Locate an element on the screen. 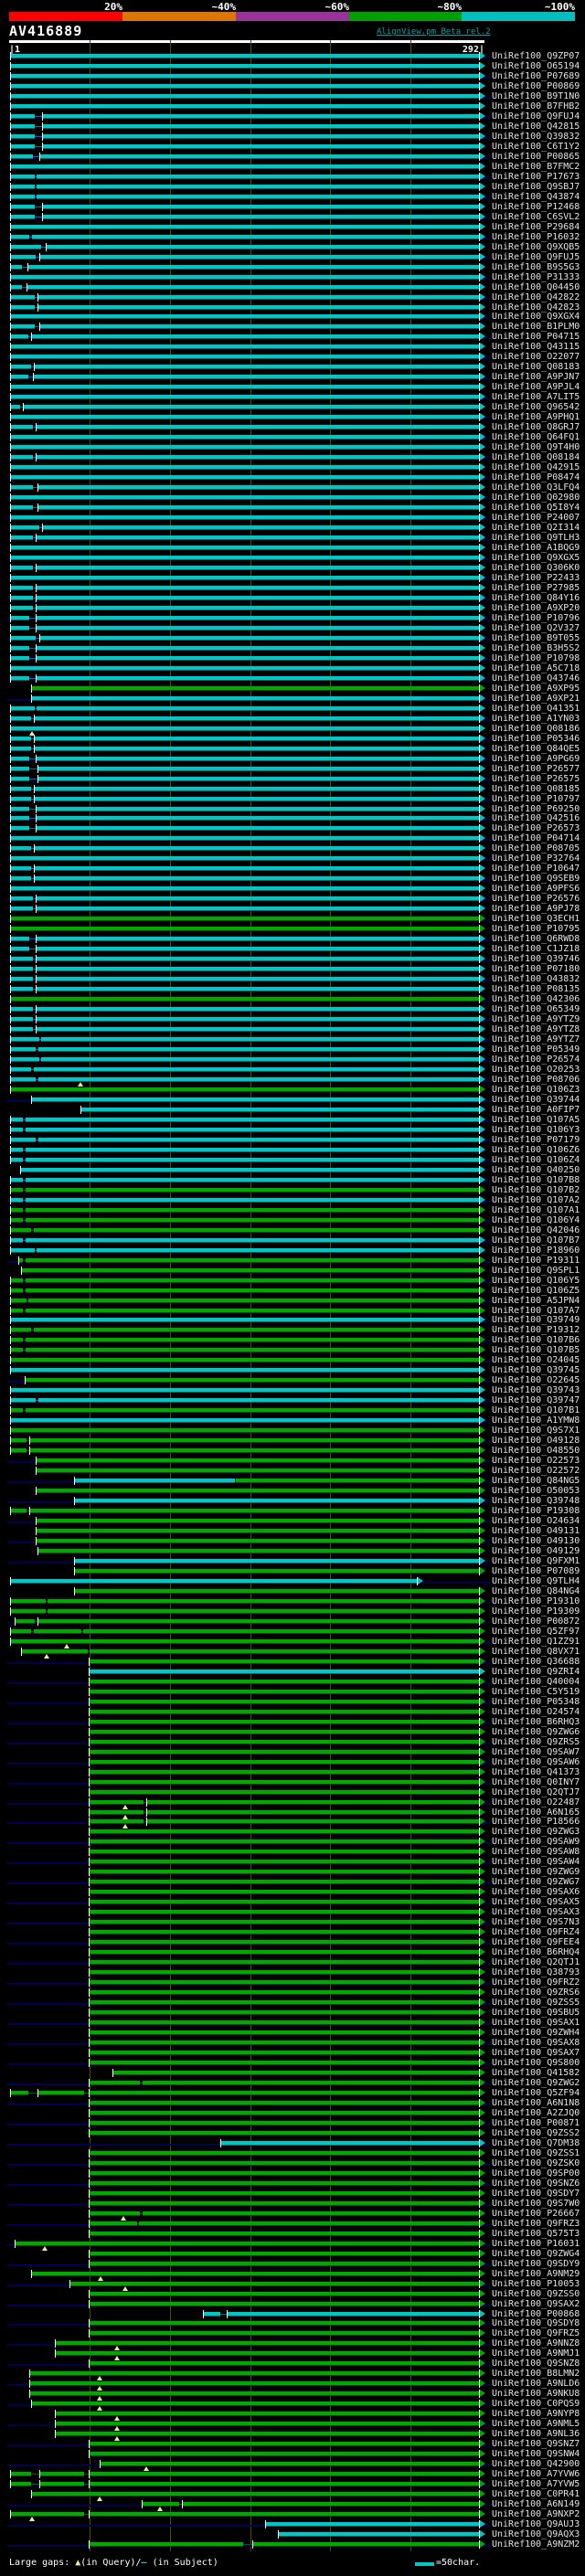 Image resolution: width=585 pixels, height=2576 pixels. hit-label: UniRef100_Q40004 is located at coordinates (538, 1682).